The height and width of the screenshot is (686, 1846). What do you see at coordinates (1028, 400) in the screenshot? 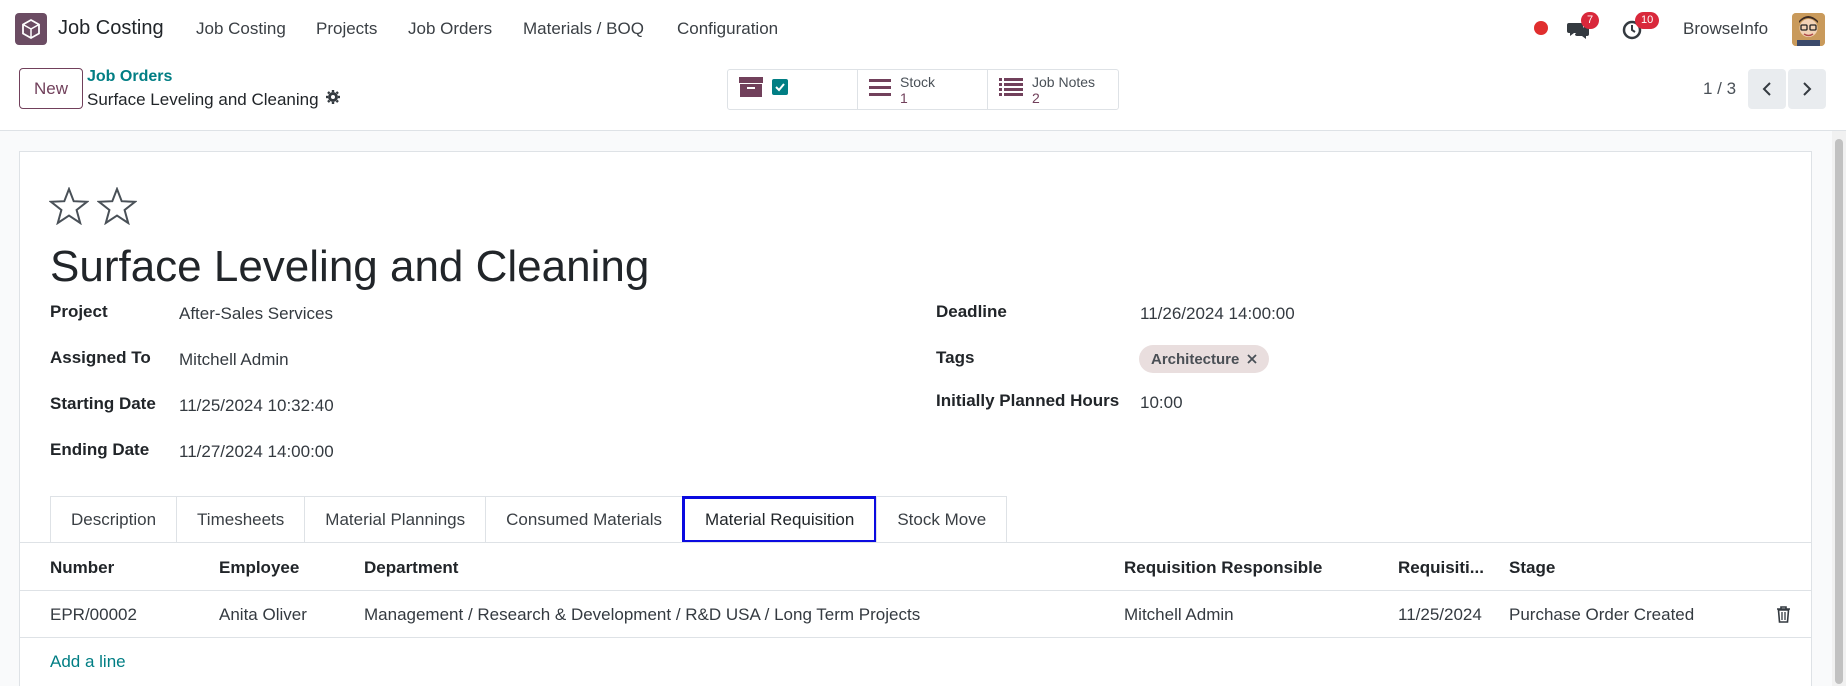
I see `planned-hours-label: Initially Planned Hours` at bounding box center [1028, 400].